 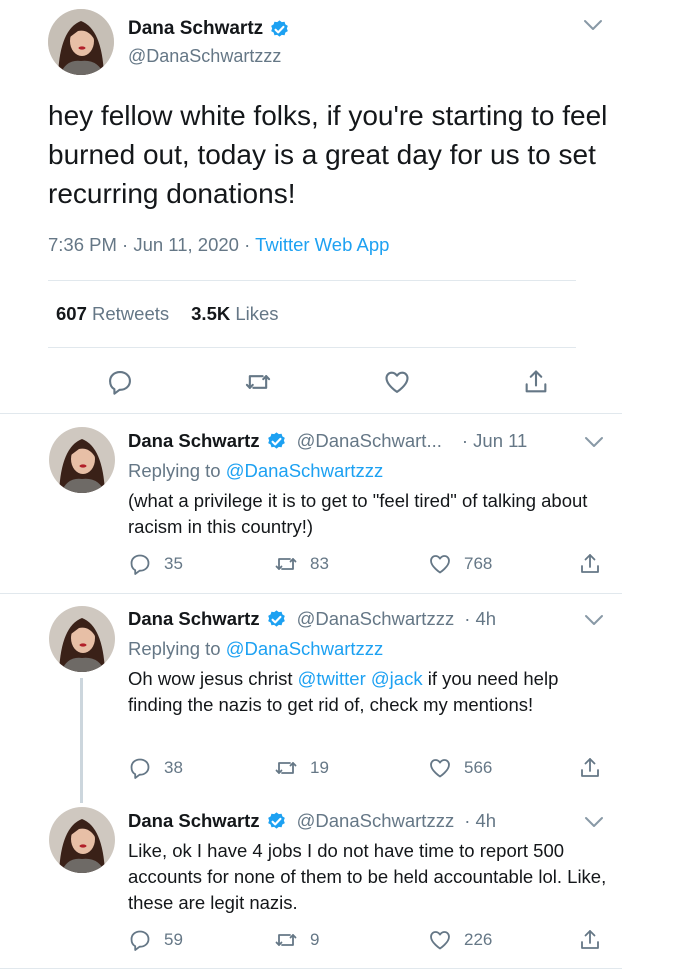 I want to click on like-button: 768, so click(x=460, y=564).